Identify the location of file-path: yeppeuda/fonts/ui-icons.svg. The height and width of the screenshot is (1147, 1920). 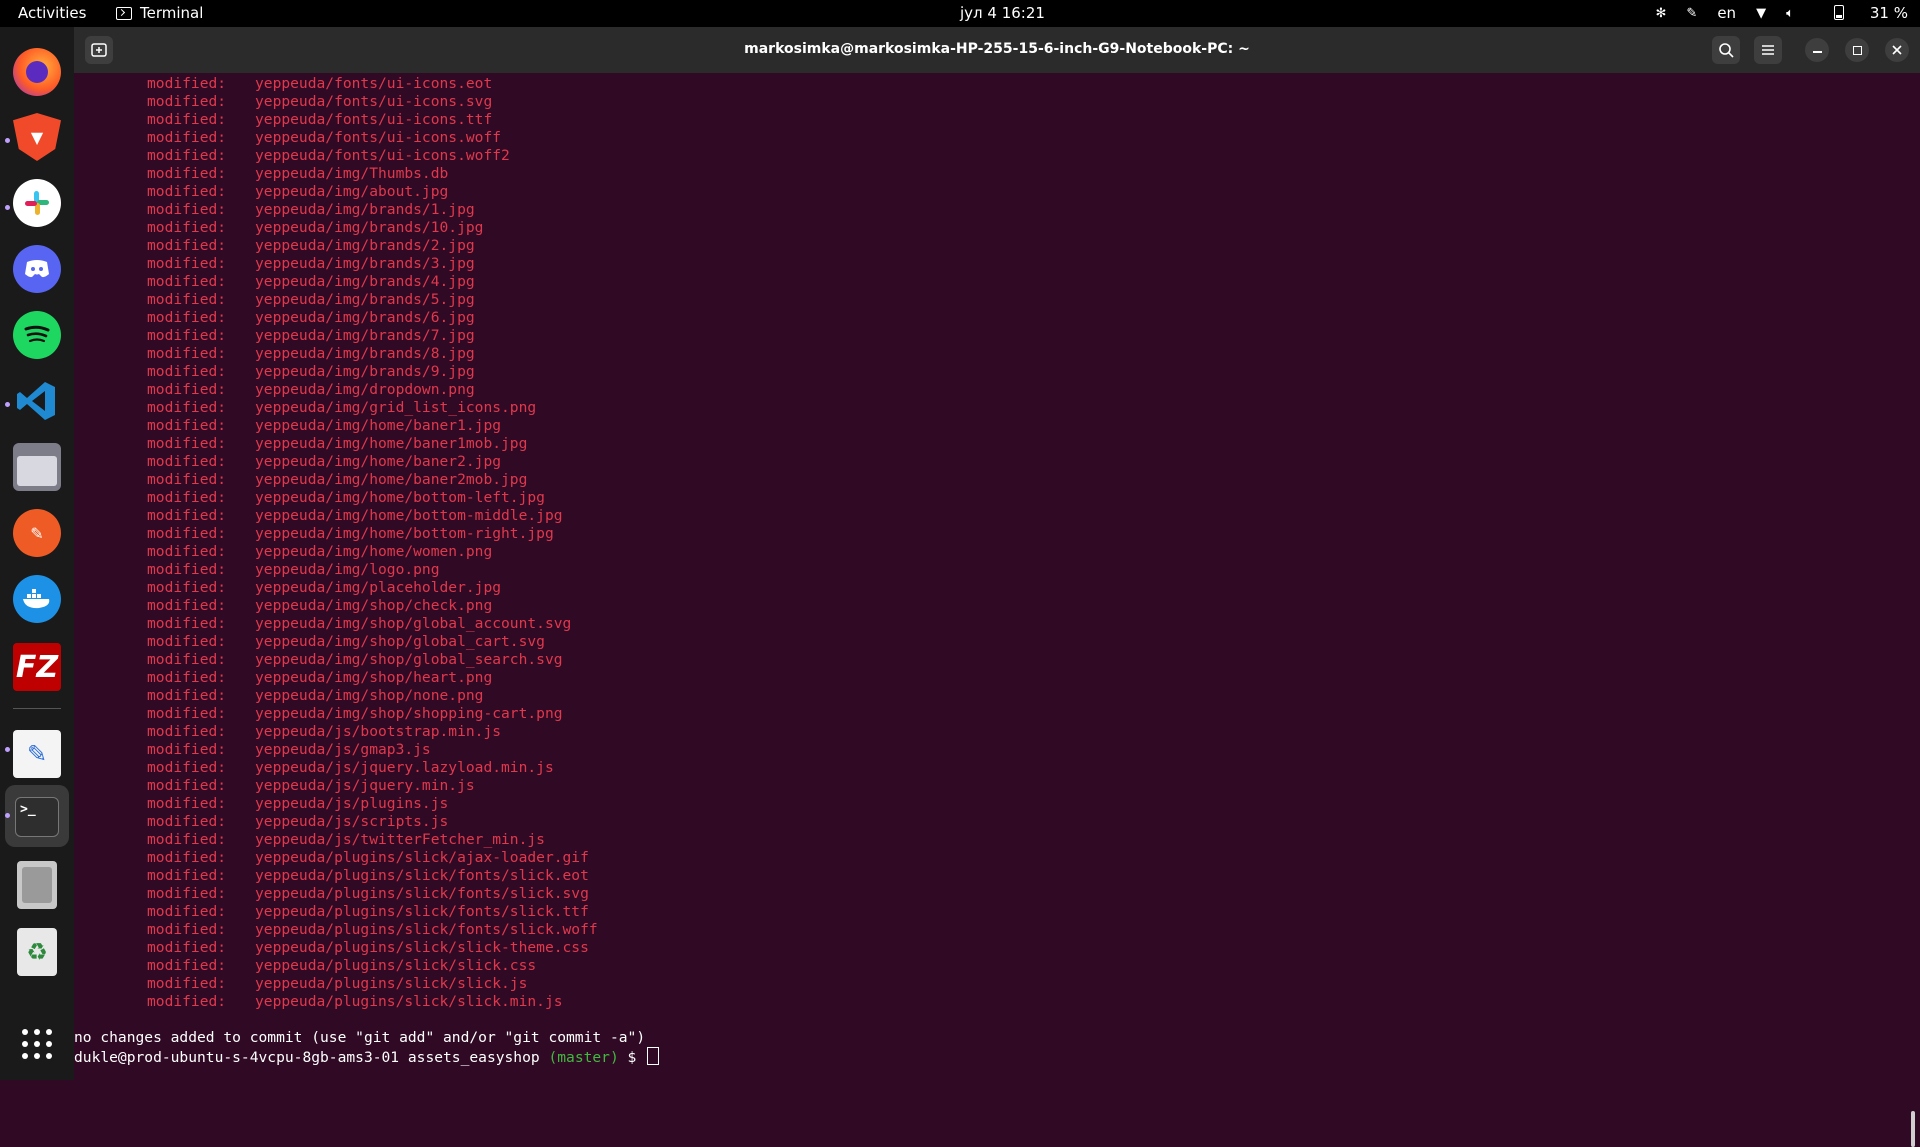
(374, 101).